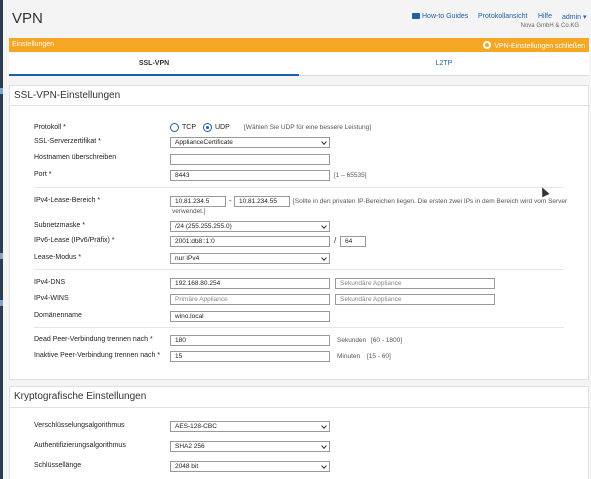 The height and width of the screenshot is (479, 591). What do you see at coordinates (502, 16) in the screenshot?
I see `log-view-link: Protokollansicht` at bounding box center [502, 16].